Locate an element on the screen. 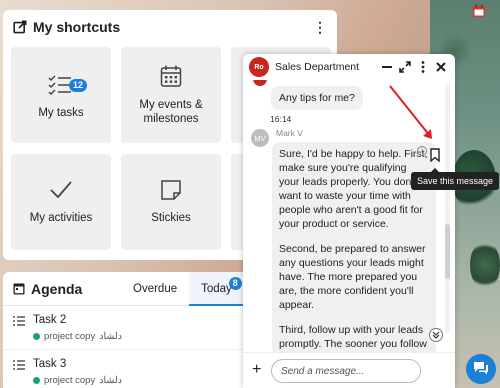 The image size is (500, 388). shortcuts-header: My shortcuts ⋮ is located at coordinates (170, 27).